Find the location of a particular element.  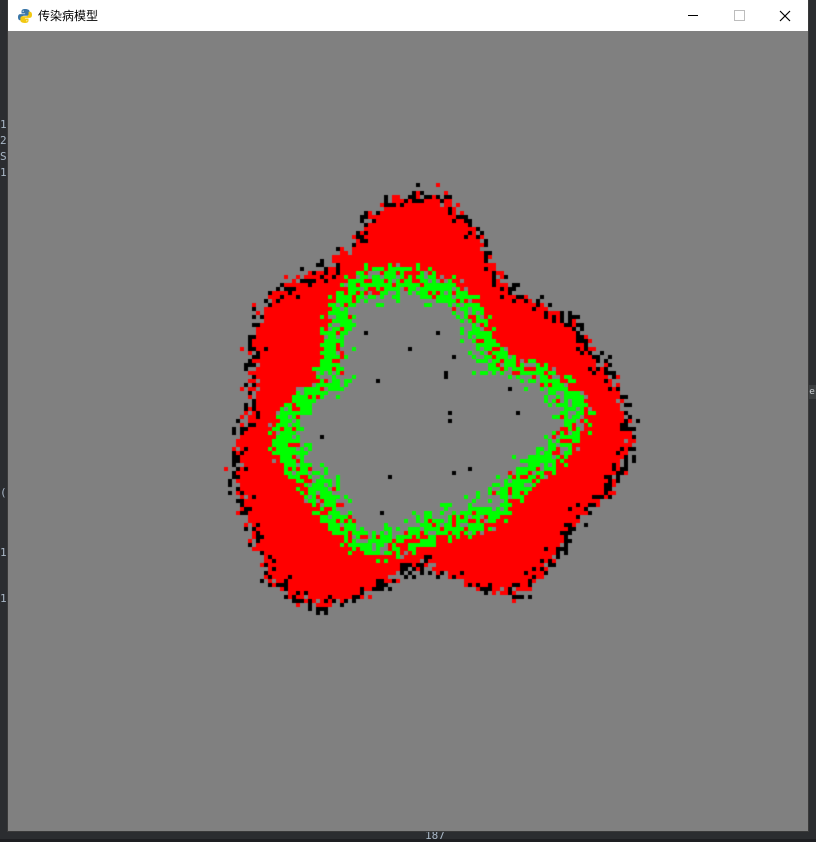

editor-fragment: 2 is located at coordinates (3, 140).